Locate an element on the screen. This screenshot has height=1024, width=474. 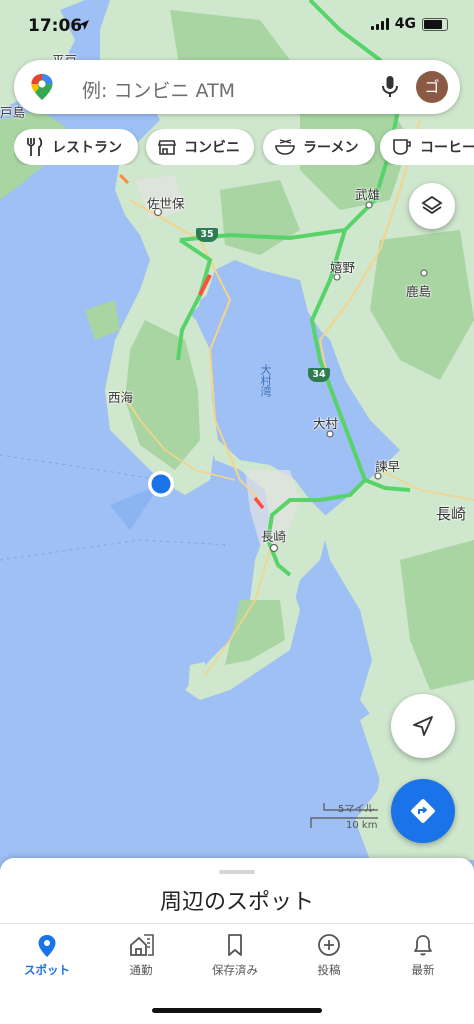
current-location-dot is located at coordinates (161, 484).